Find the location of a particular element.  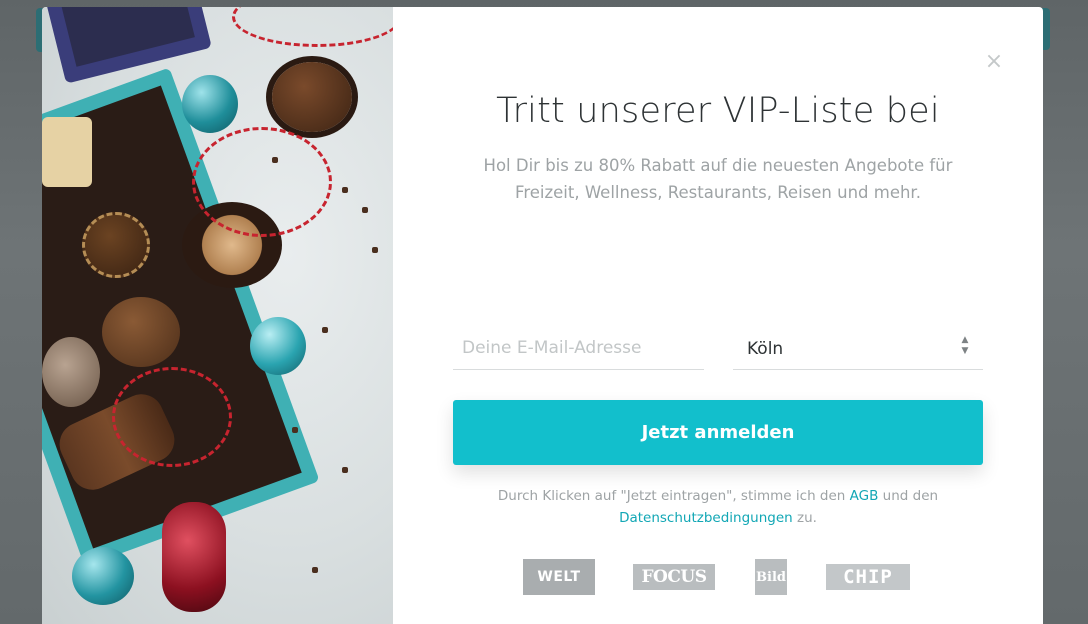

chocolate-box-top is located at coordinates (127, 45).